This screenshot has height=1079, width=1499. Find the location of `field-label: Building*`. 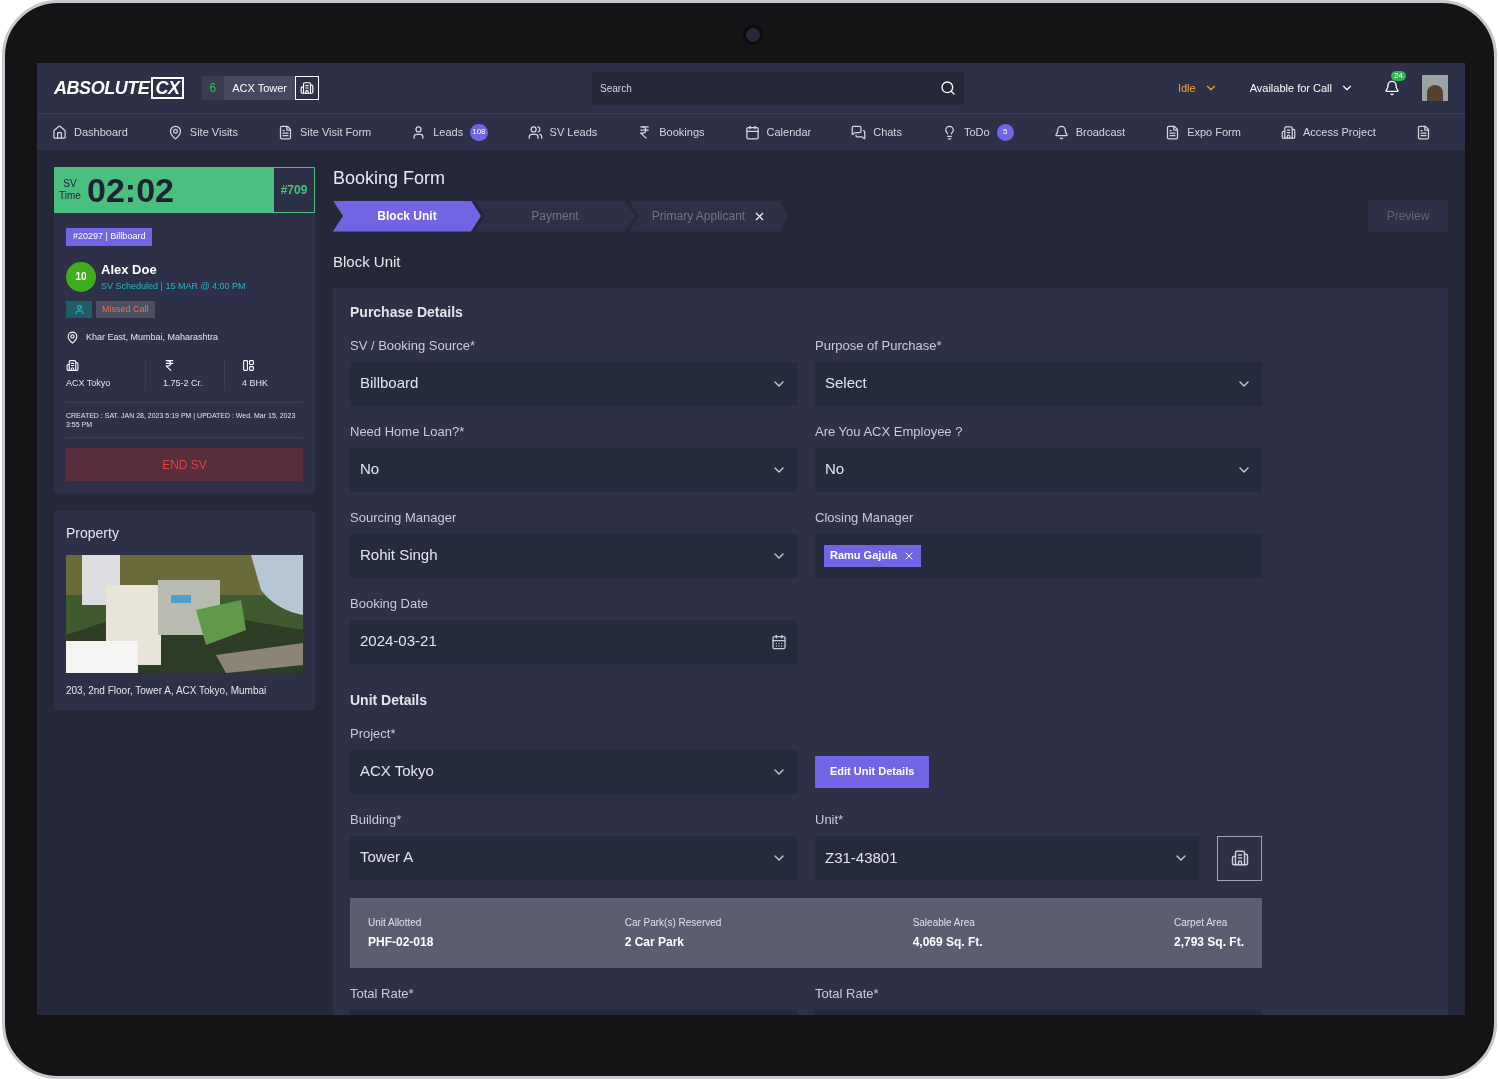

field-label: Building* is located at coordinates (376, 819).